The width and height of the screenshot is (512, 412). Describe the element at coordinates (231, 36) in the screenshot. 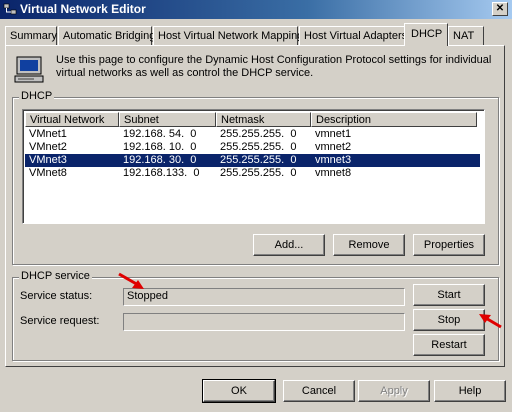

I see `tab-label: Host Virtual Network Mapping` at that location.